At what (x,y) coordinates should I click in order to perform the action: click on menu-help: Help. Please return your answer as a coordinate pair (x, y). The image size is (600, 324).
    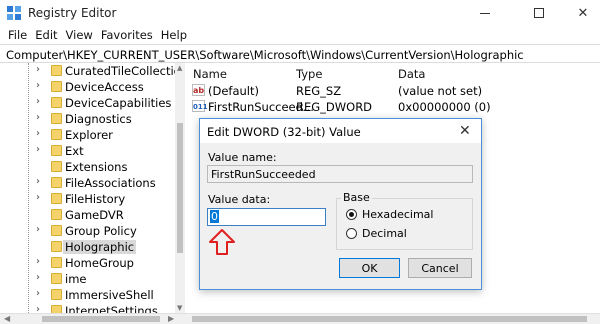
    Looking at the image, I should click on (174, 35).